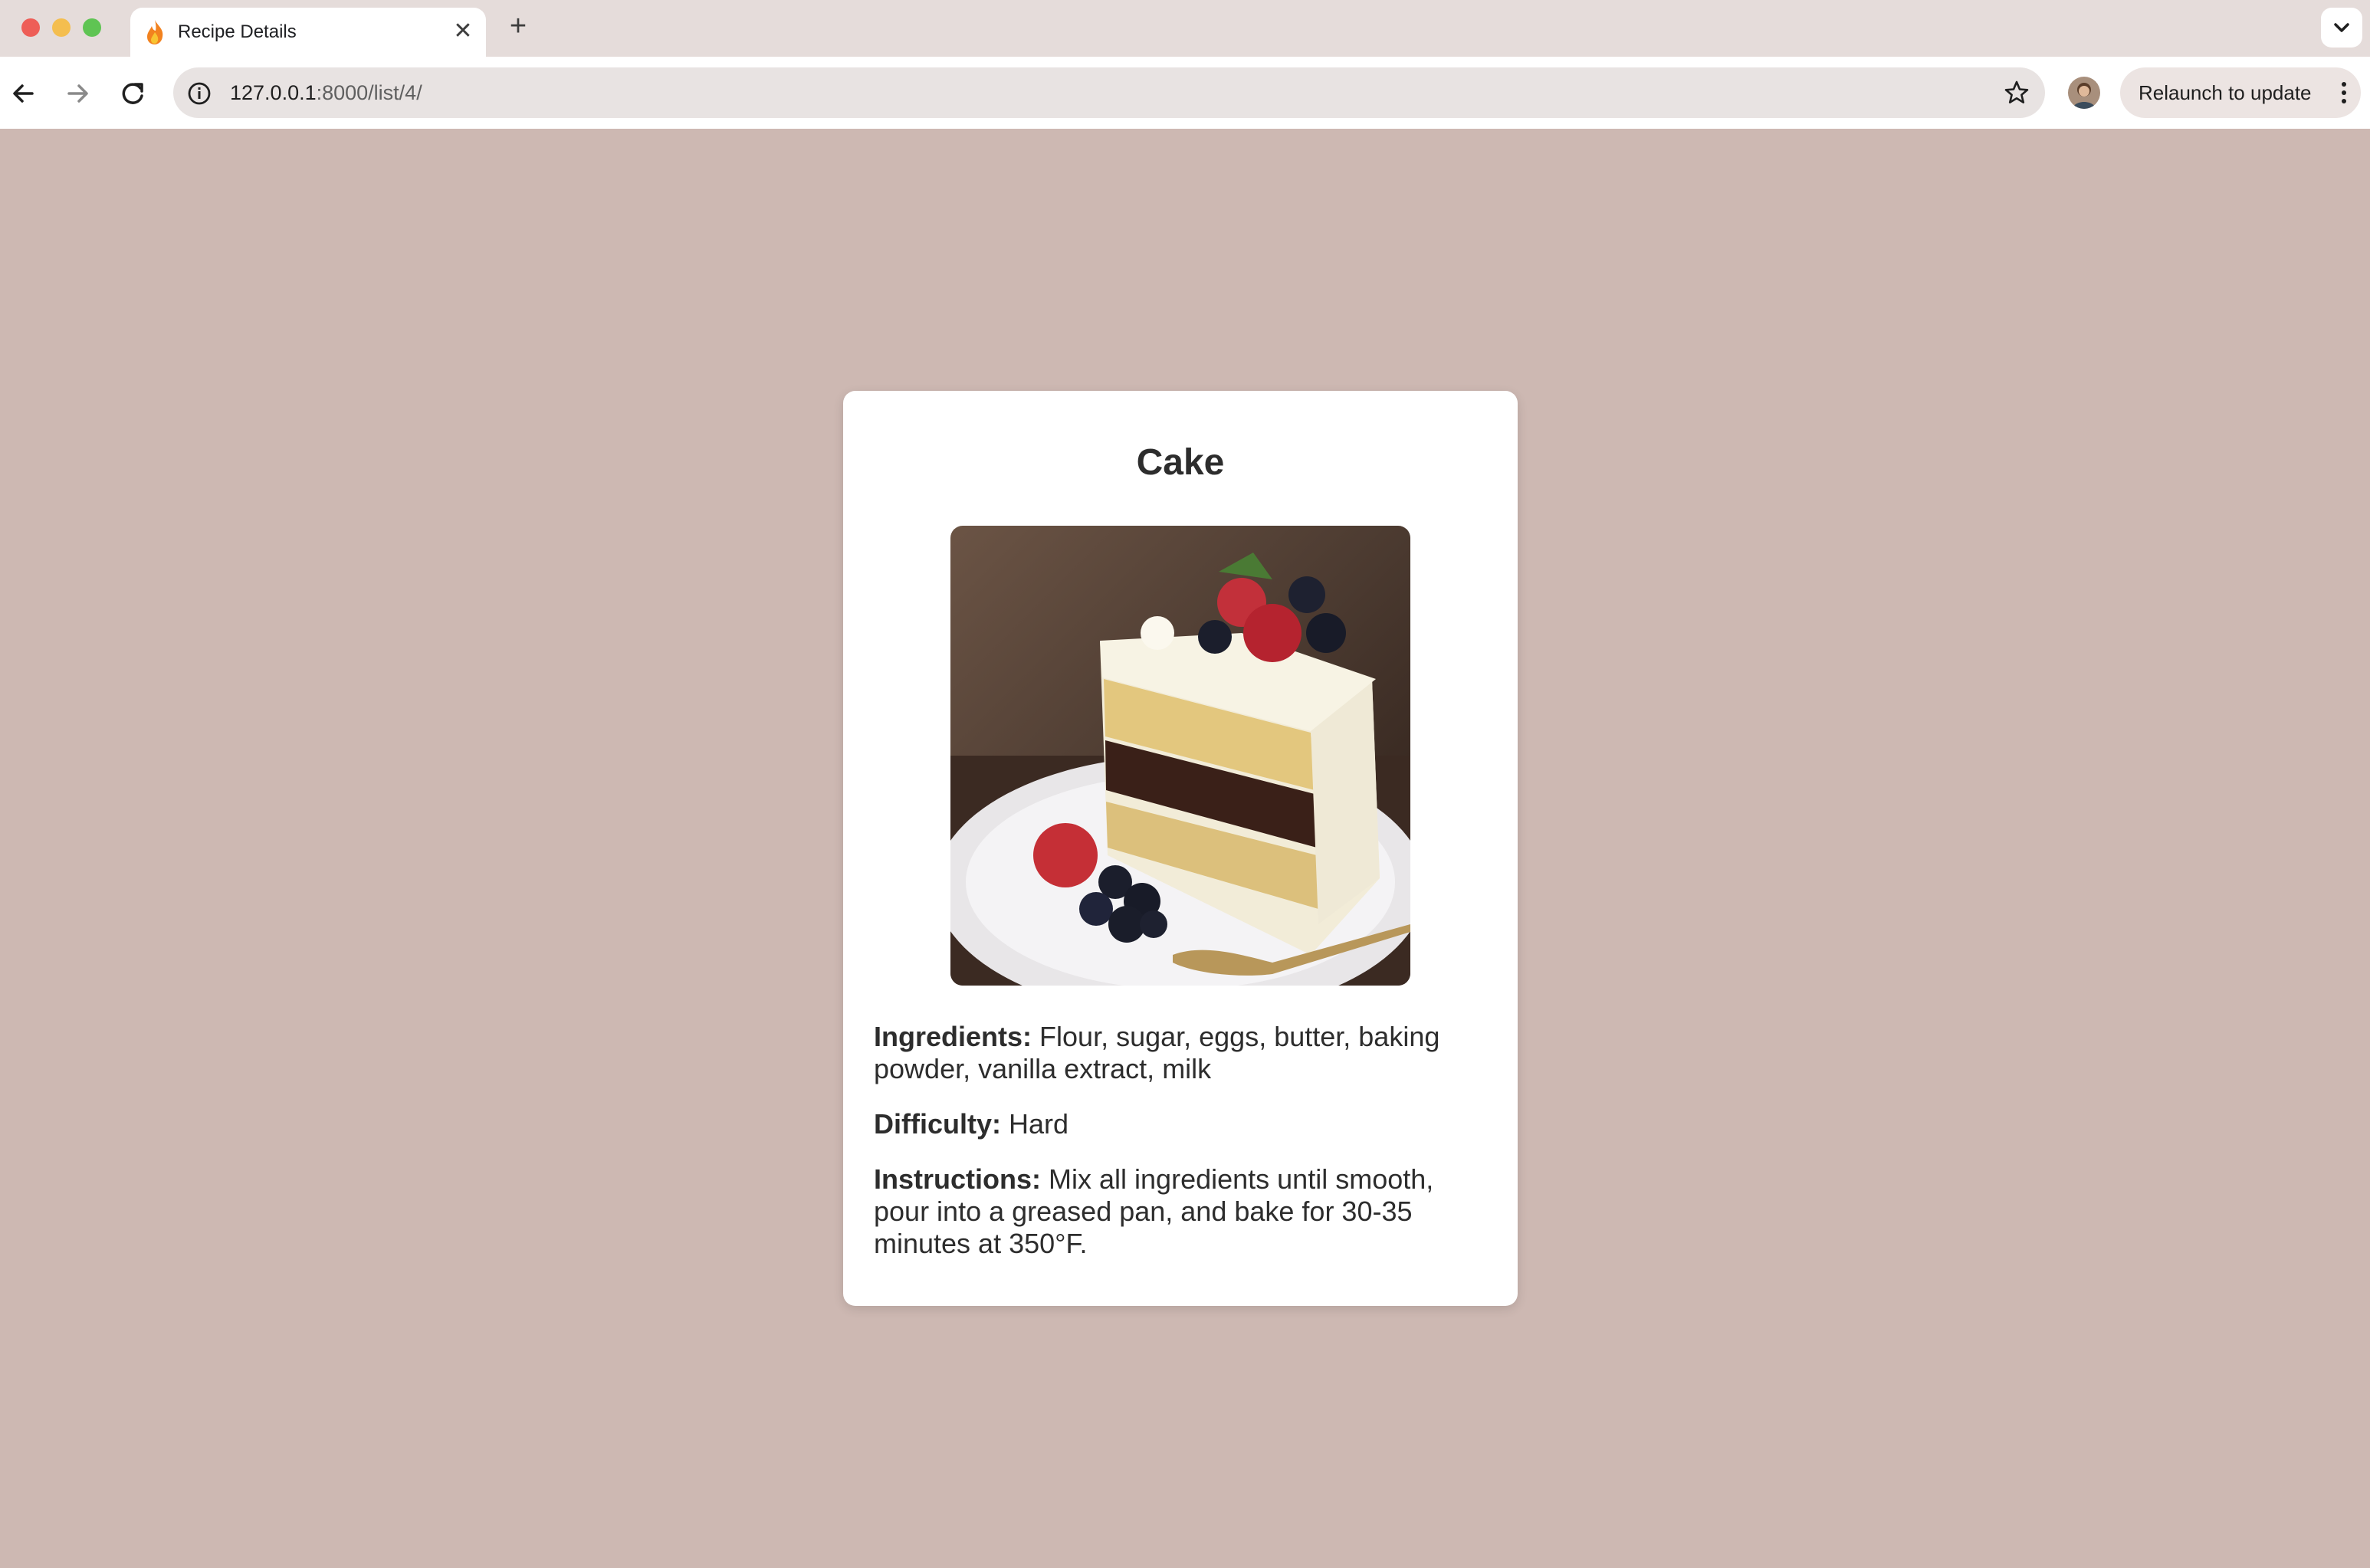 Image resolution: width=2370 pixels, height=1568 pixels. I want to click on forward-arrow-icon, so click(77, 93).